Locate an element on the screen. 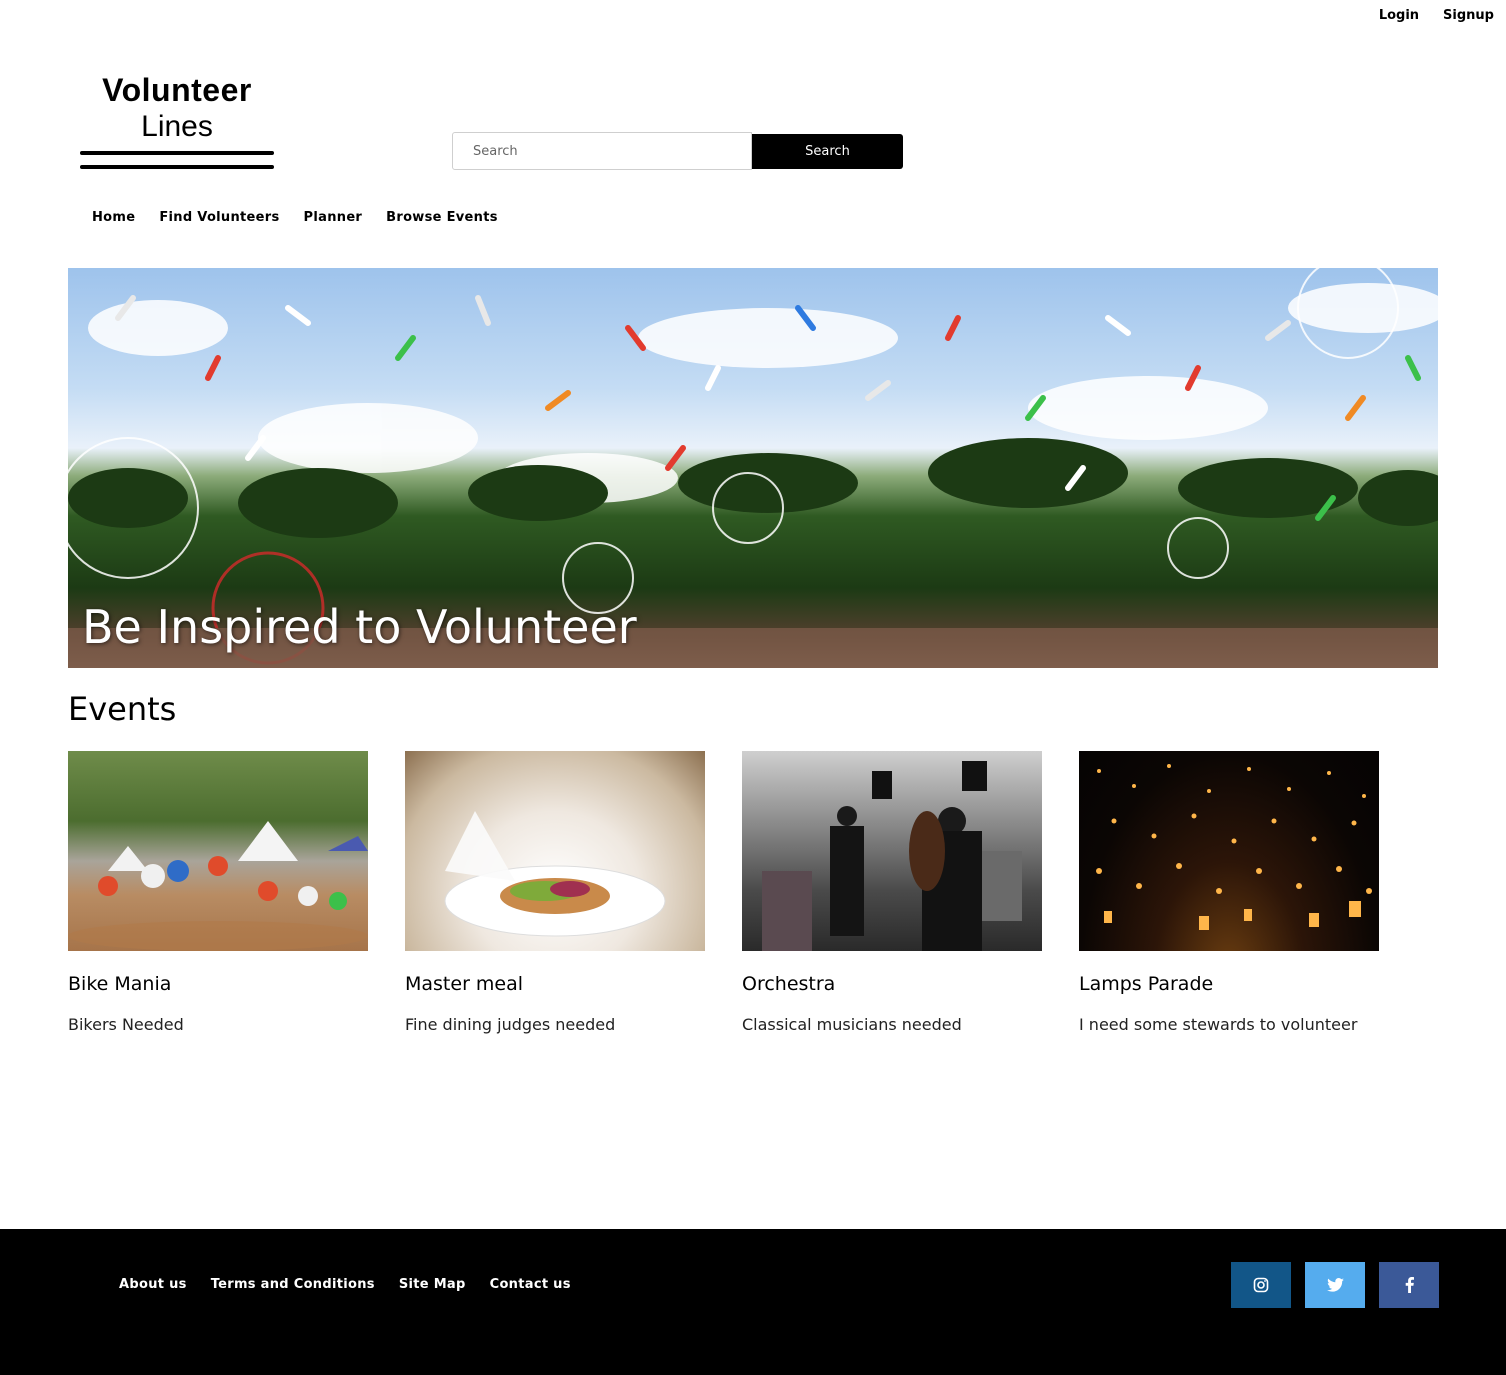  site-logo: Volunteer Lines is located at coordinates (177, 120).